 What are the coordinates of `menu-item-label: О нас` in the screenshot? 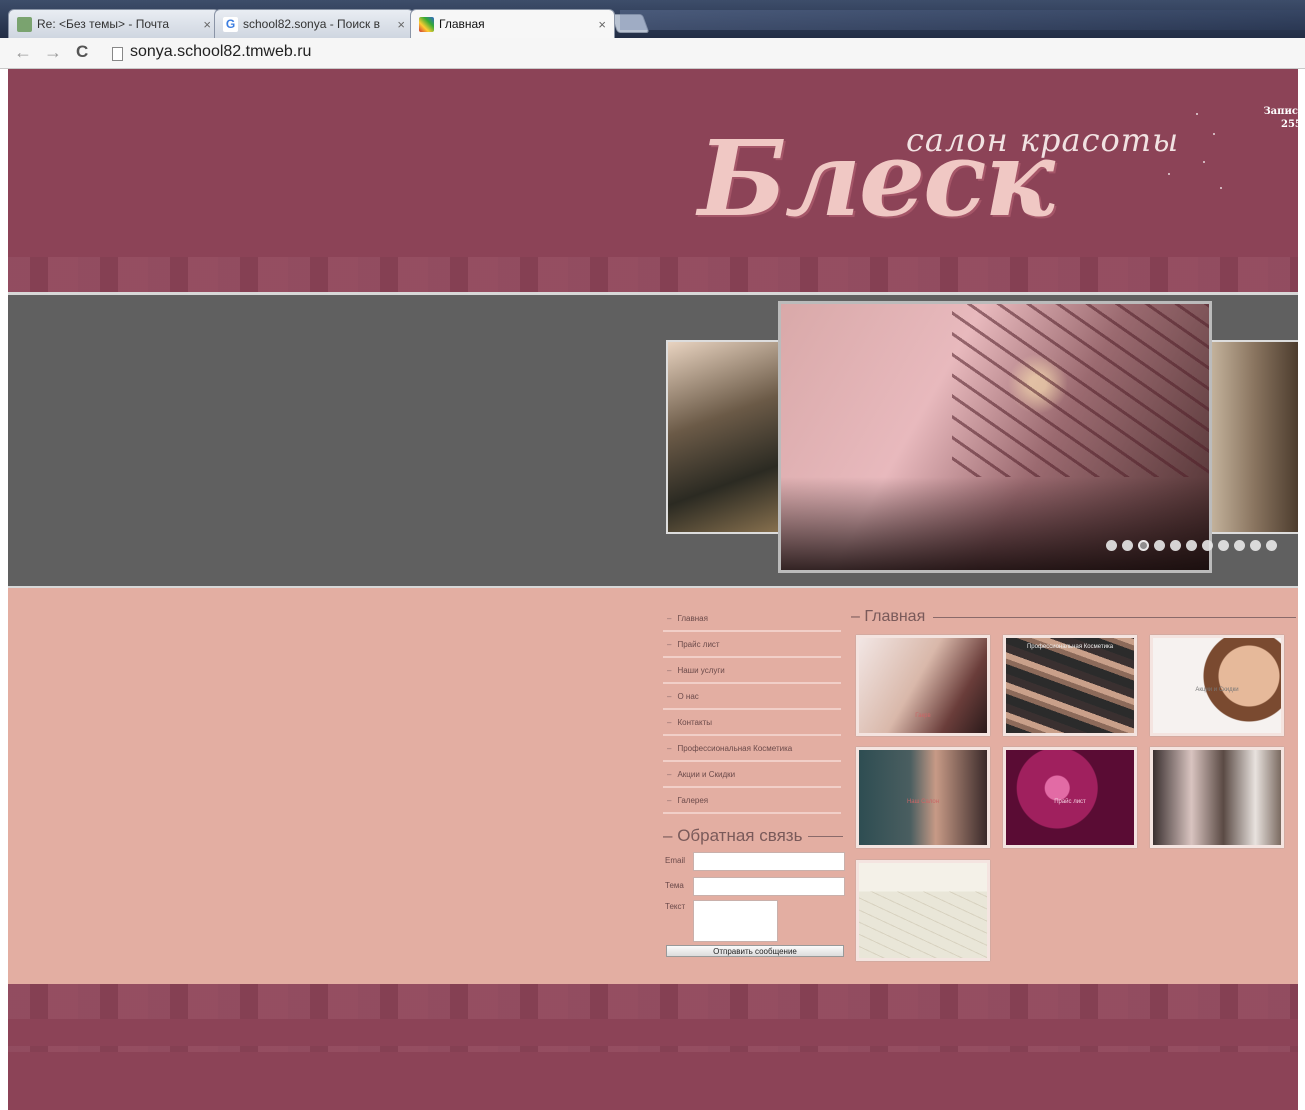 It's located at (688, 696).